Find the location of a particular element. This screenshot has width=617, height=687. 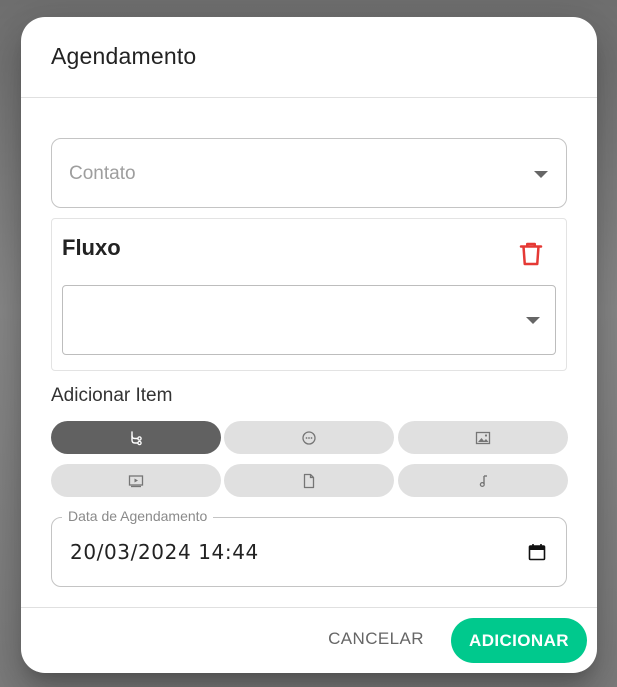

image-icon is located at coordinates (483, 437).